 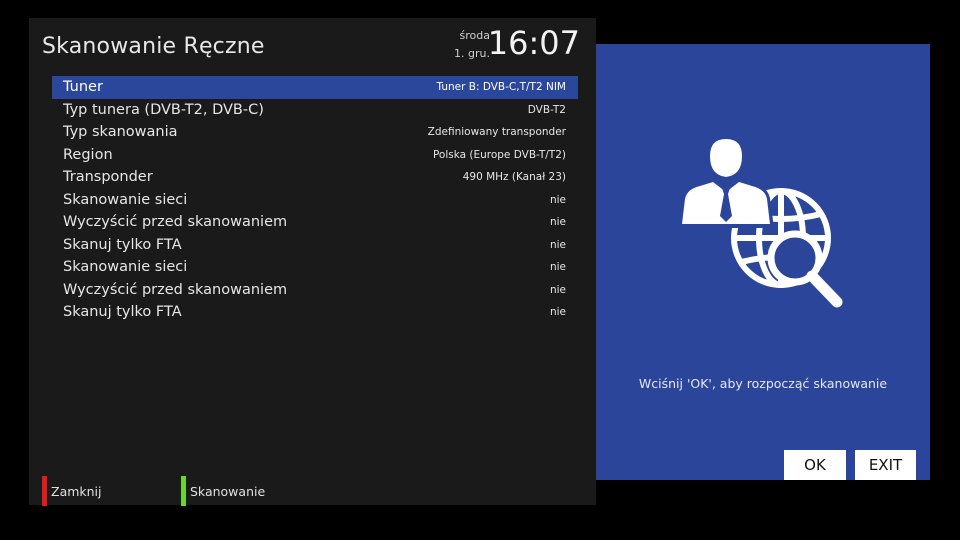 What do you see at coordinates (315, 155) in the screenshot?
I see `setting-row-region: Region Polska (Europe DVB-T/T2)` at bounding box center [315, 155].